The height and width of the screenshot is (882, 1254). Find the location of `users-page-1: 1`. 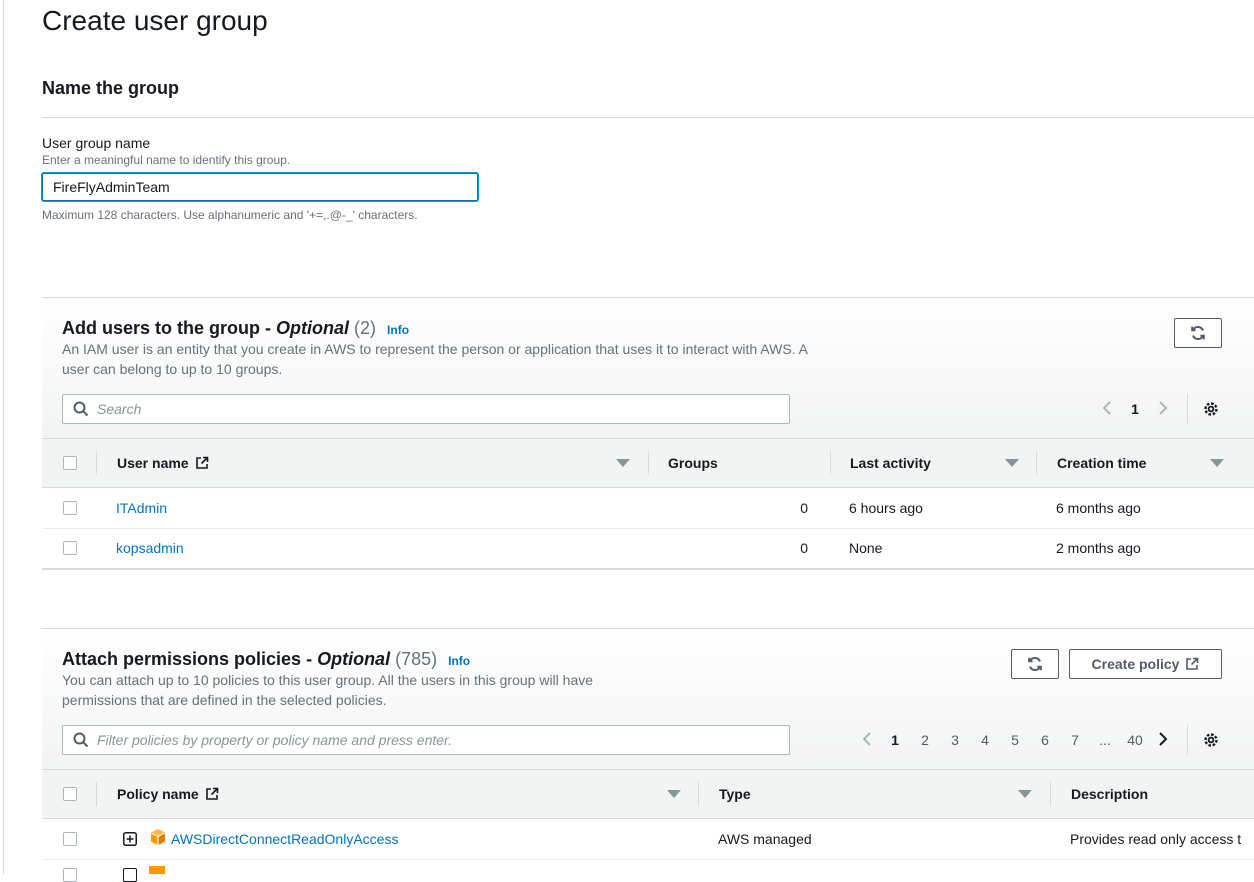

users-page-1: 1 is located at coordinates (1135, 409).